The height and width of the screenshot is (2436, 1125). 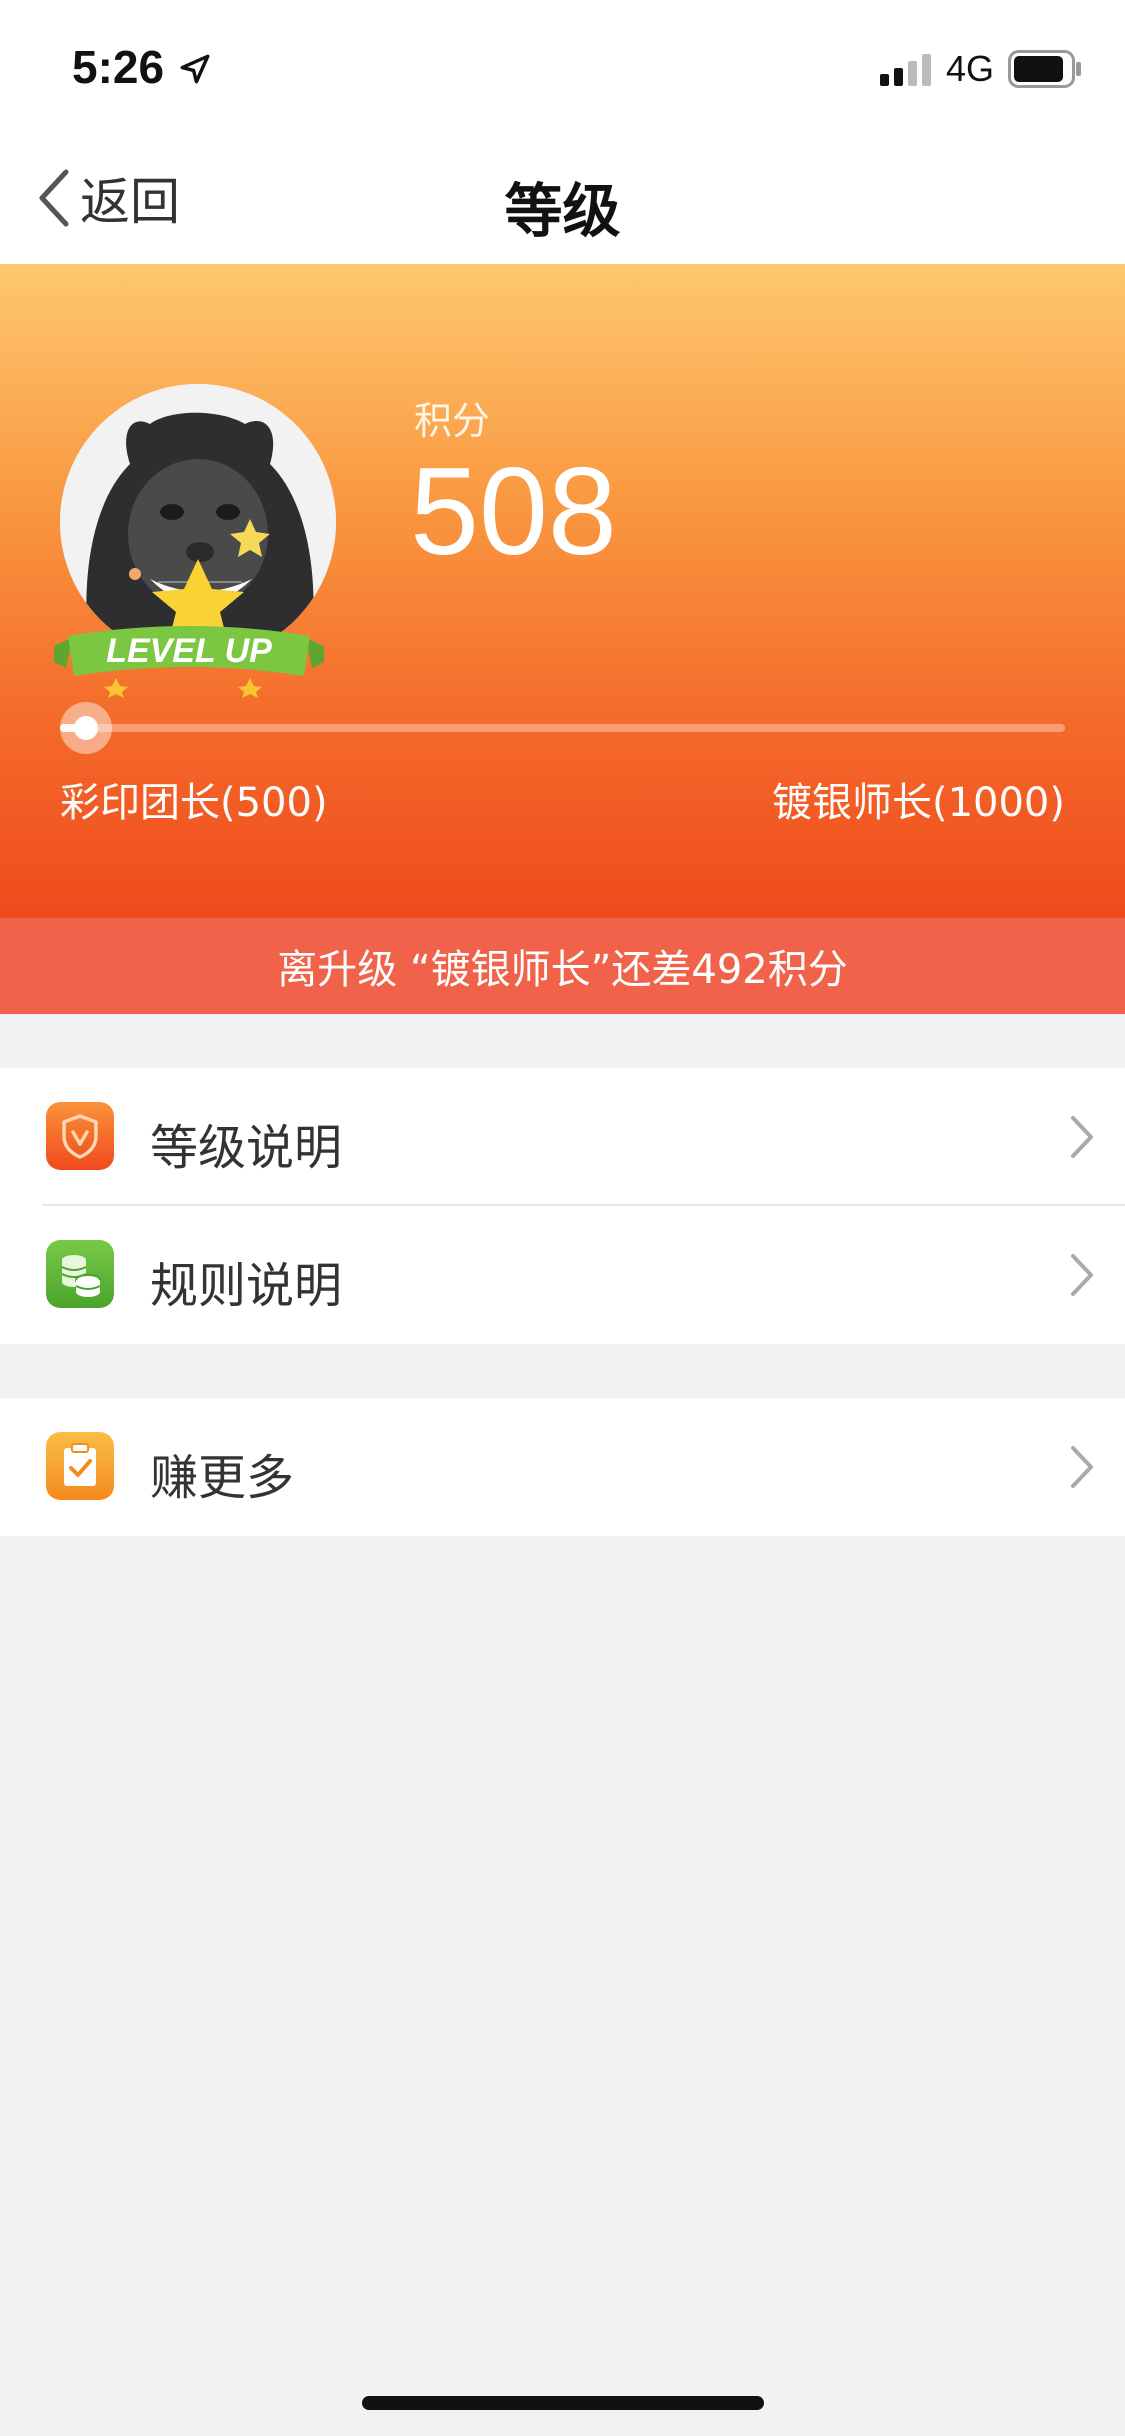 I want to click on menu-group-earn: 赚更多, so click(x=562, y=1467).